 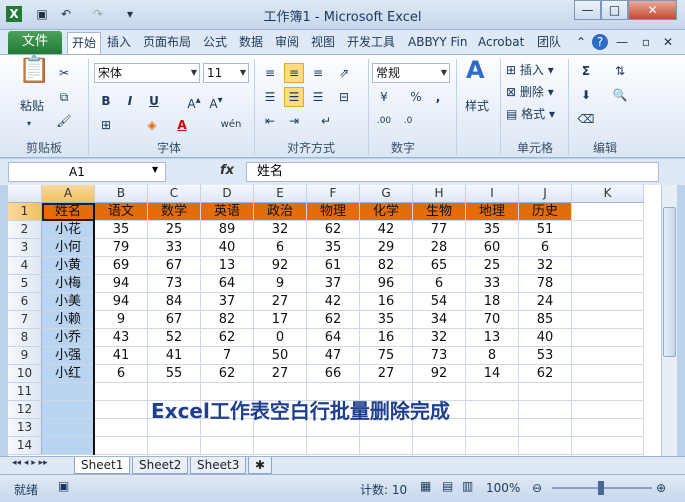 What do you see at coordinates (614, 10) in the screenshot?
I see `maximize-button: □` at bounding box center [614, 10].